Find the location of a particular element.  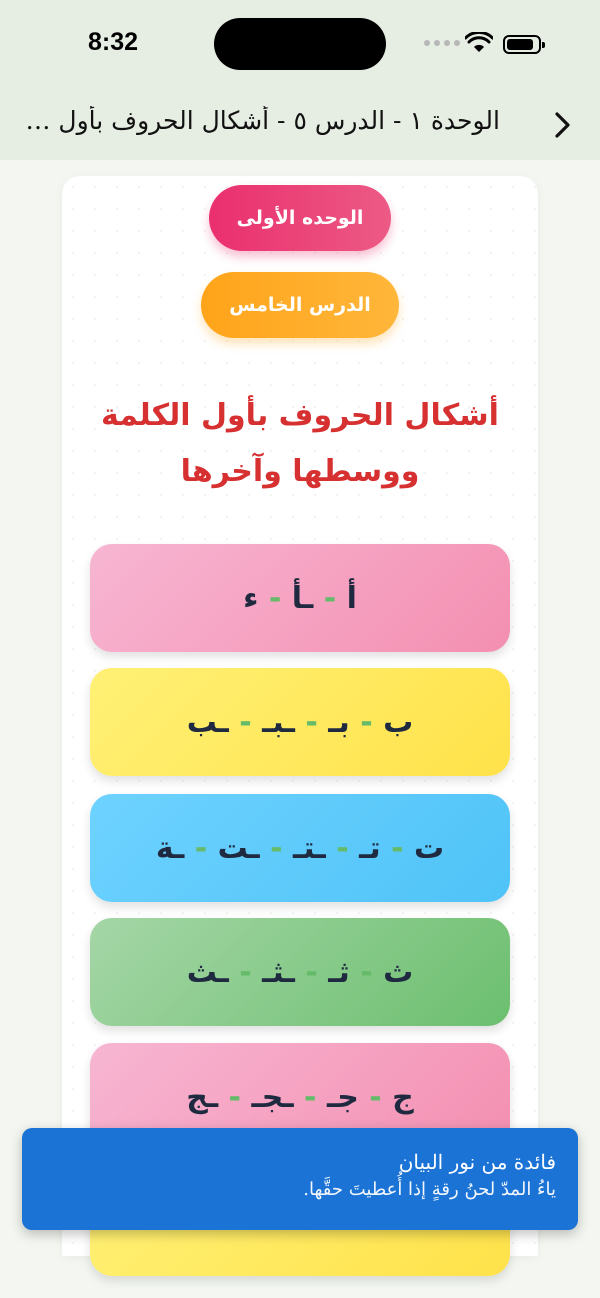

cellular-signal-icon is located at coordinates (442, 43).